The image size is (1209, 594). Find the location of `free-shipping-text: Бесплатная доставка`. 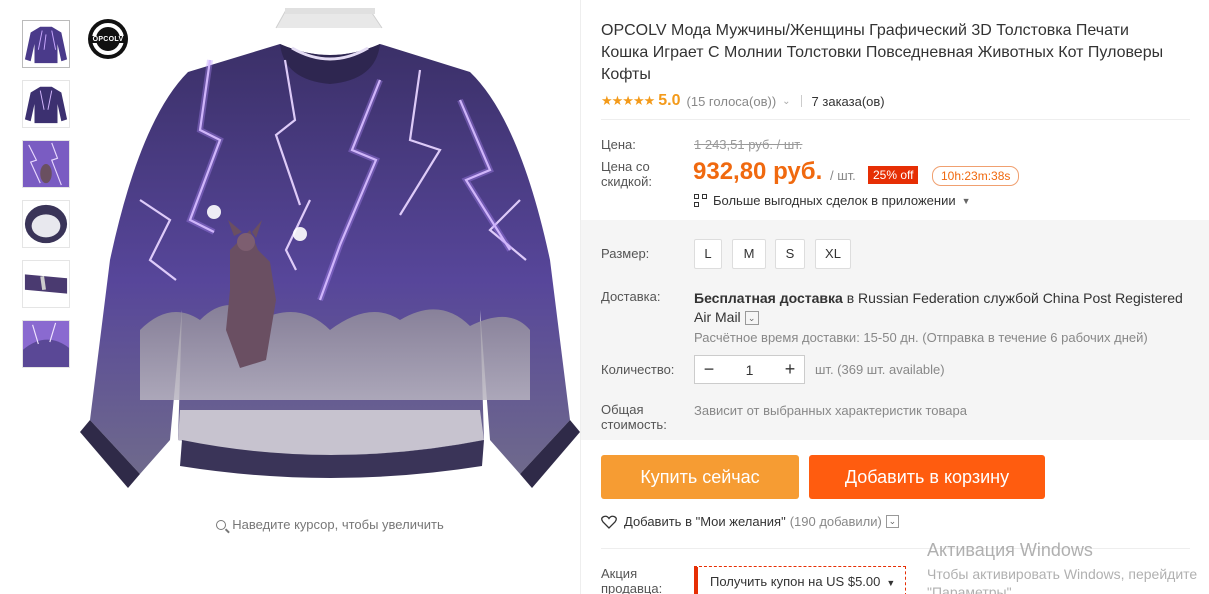

free-shipping-text: Бесплатная доставка is located at coordinates (768, 298).